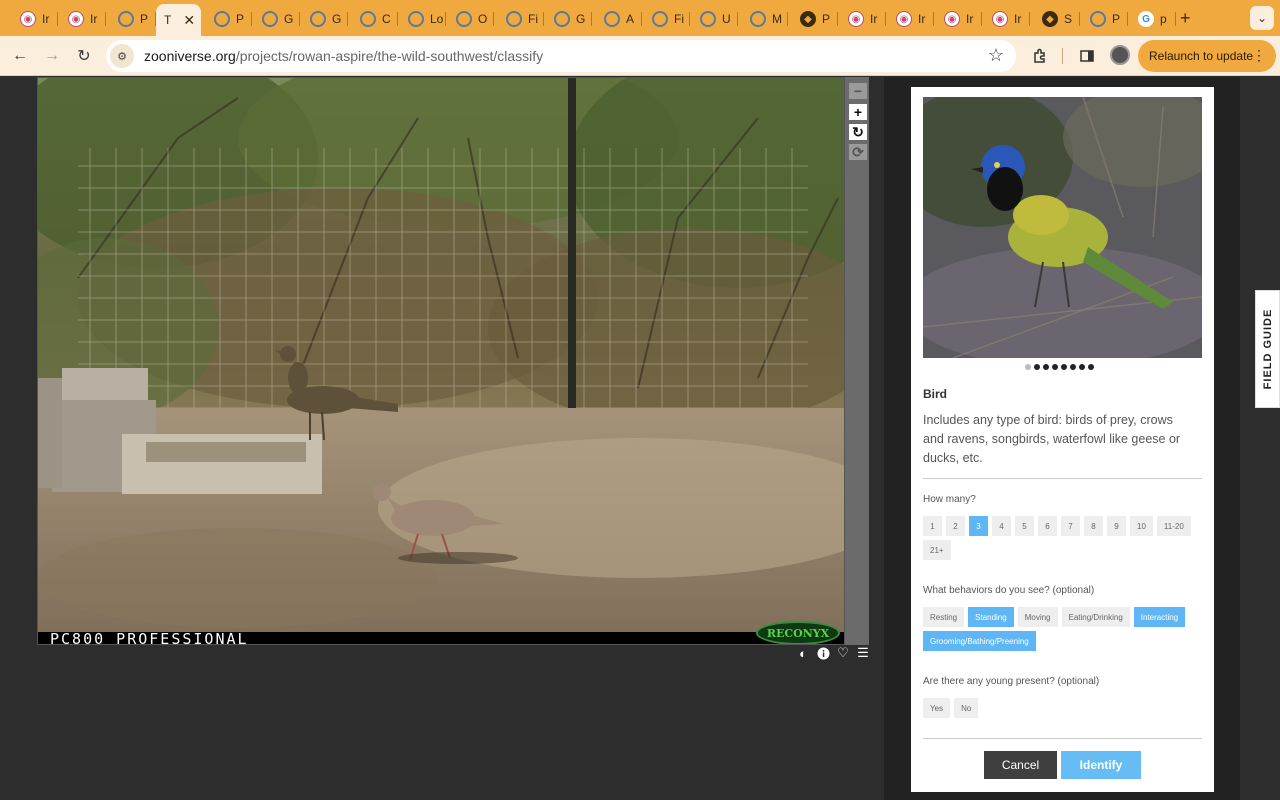 The width and height of the screenshot is (1280, 800). I want to click on young-choice-button: No, so click(966, 708).